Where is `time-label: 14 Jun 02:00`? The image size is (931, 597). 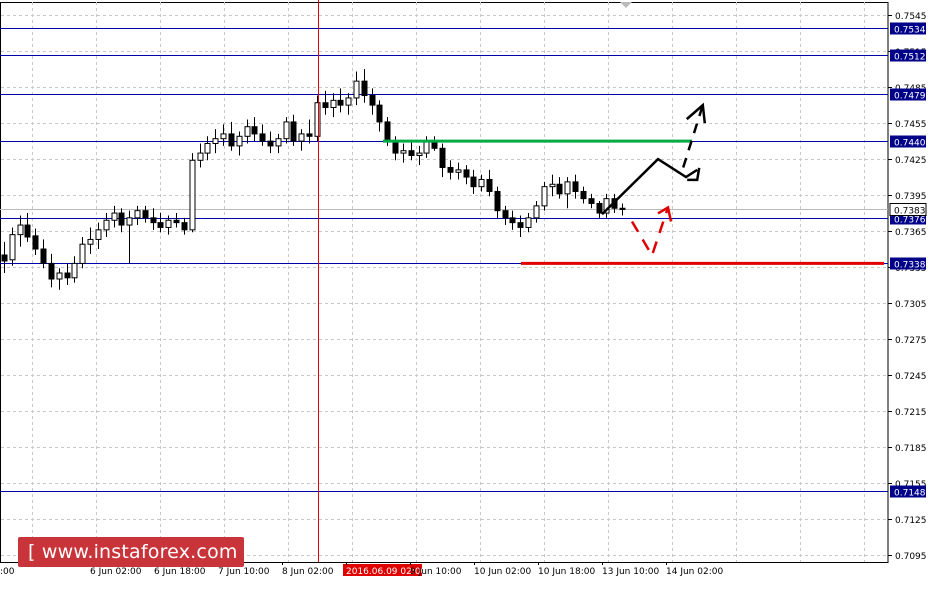 time-label: 14 Jun 02:00 is located at coordinates (694, 572).